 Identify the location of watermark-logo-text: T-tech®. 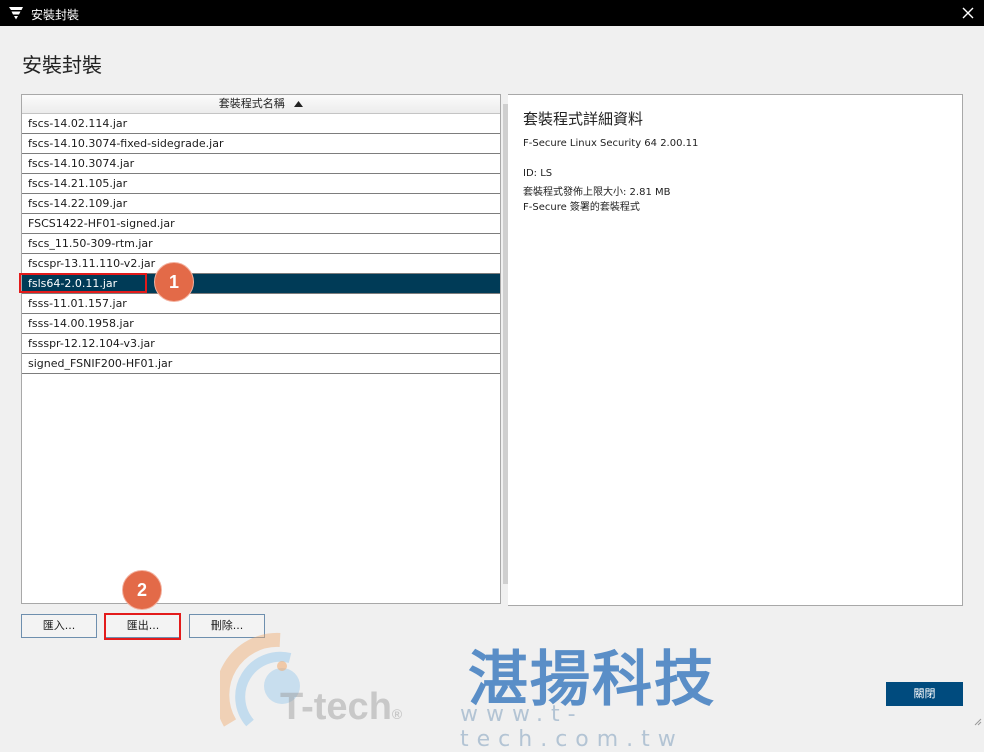
(341, 707).